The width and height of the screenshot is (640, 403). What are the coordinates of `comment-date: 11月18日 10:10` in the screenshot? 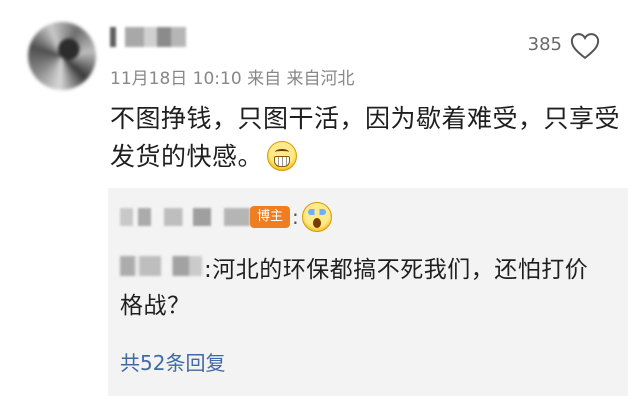 It's located at (176, 79).